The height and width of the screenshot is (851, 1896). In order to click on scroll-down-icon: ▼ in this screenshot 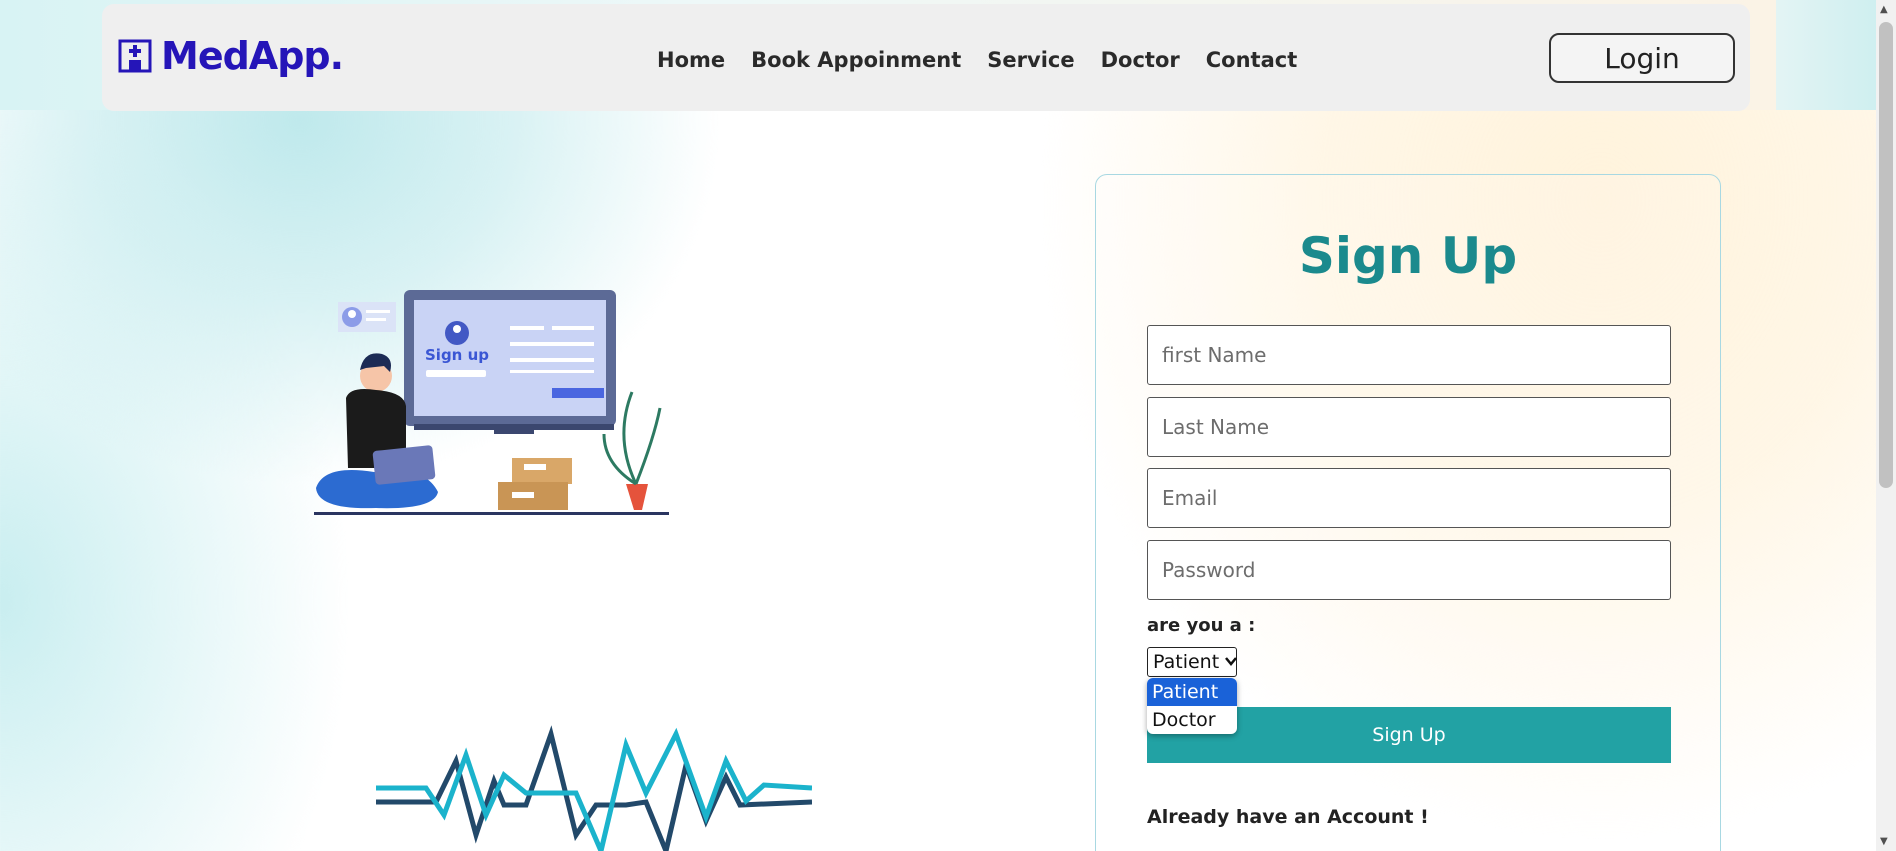, I will do `click(1884, 841)`.